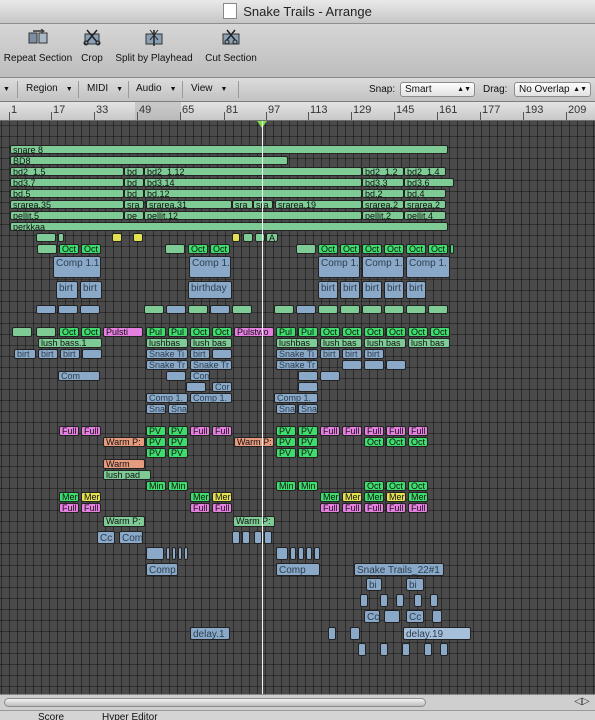  I want to click on region: bd2_1.4, so click(425, 171).